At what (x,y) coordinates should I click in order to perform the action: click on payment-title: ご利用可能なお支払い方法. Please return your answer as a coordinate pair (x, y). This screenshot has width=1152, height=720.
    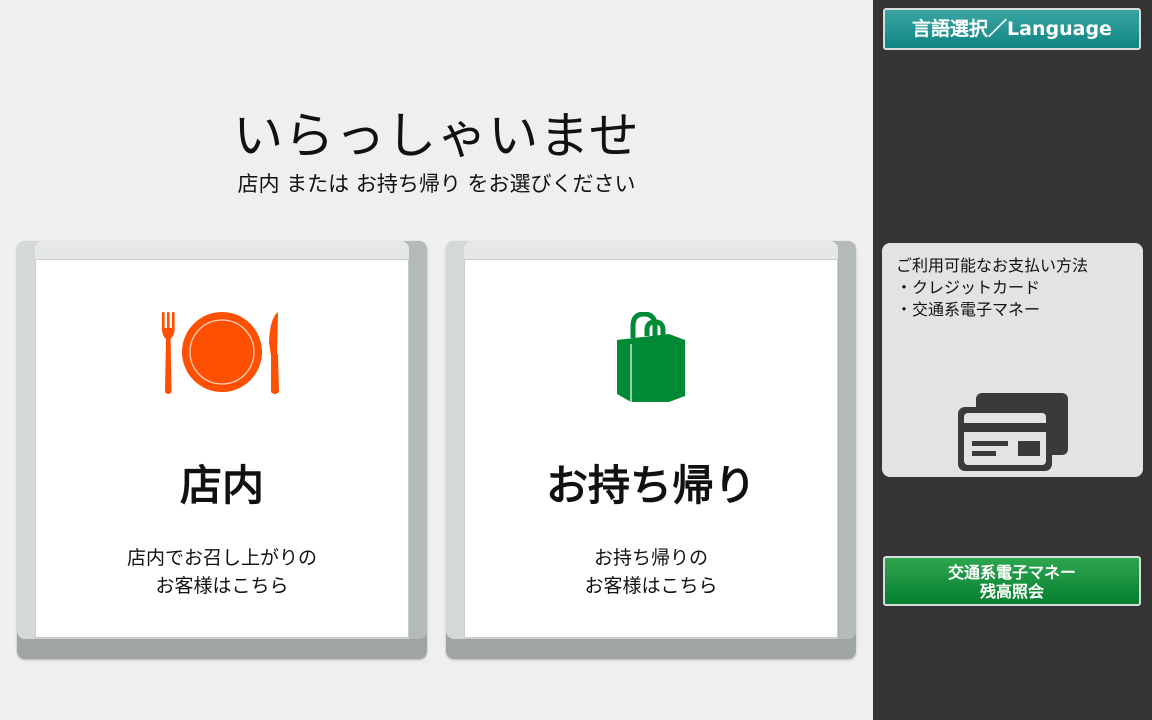
    Looking at the image, I should click on (992, 265).